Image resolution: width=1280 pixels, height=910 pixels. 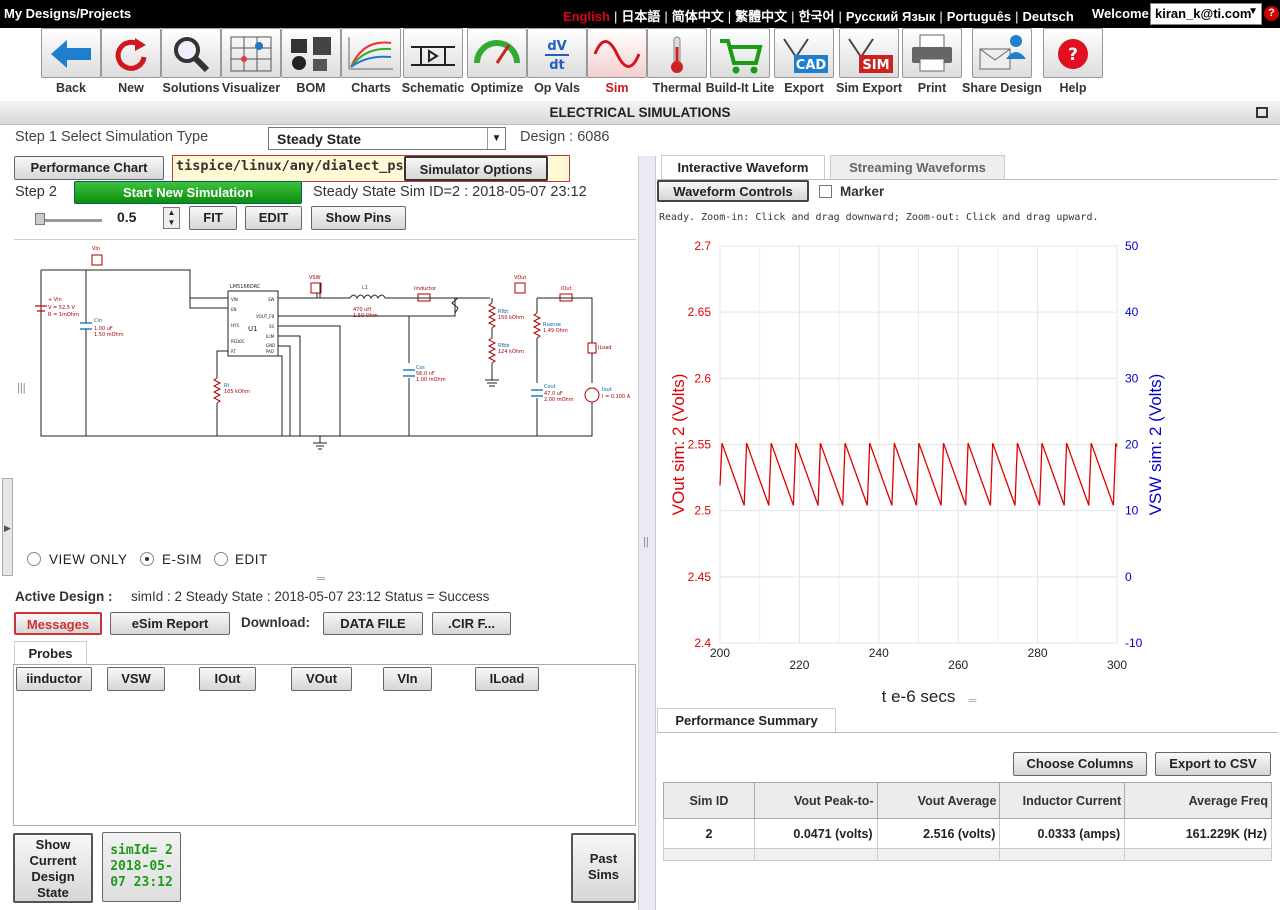 What do you see at coordinates (709, 800) in the screenshot?
I see `col-sim-id: Sim ID` at bounding box center [709, 800].